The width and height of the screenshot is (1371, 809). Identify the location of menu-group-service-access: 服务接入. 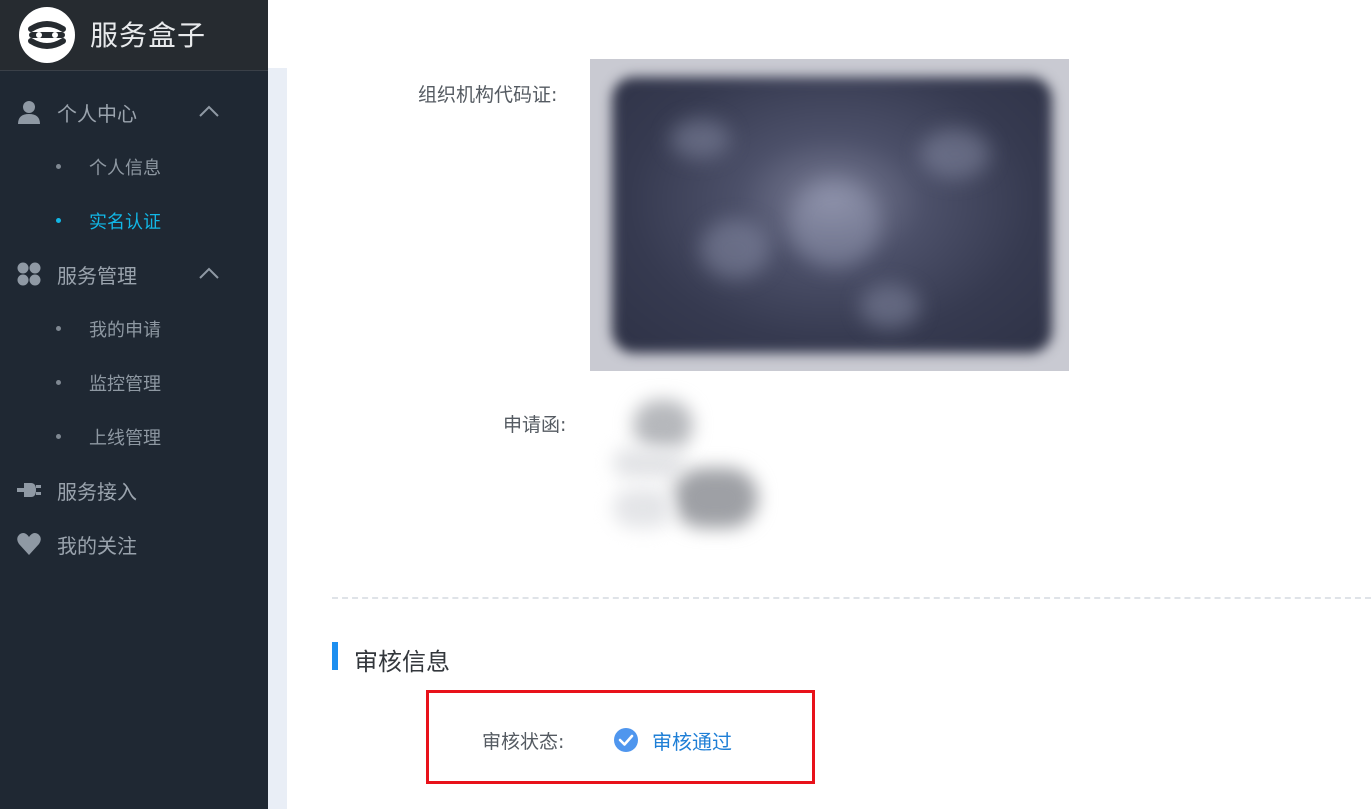
(134, 491).